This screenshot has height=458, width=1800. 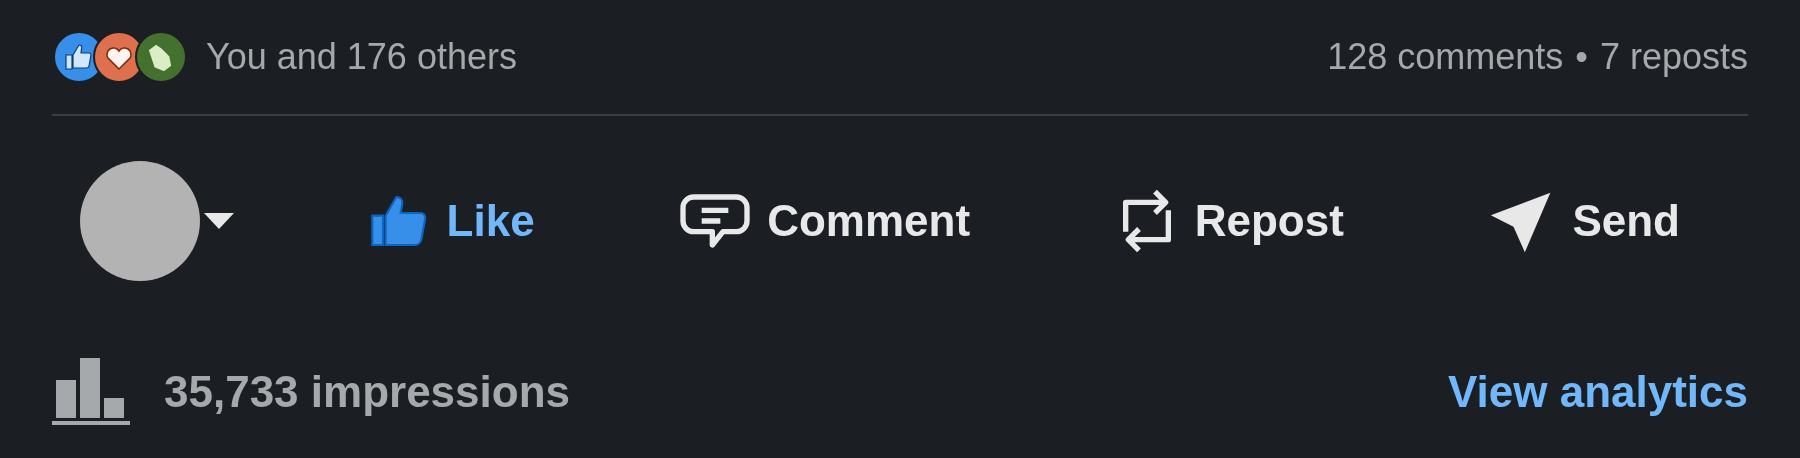 I want to click on action-button: Like, so click(x=450, y=221).